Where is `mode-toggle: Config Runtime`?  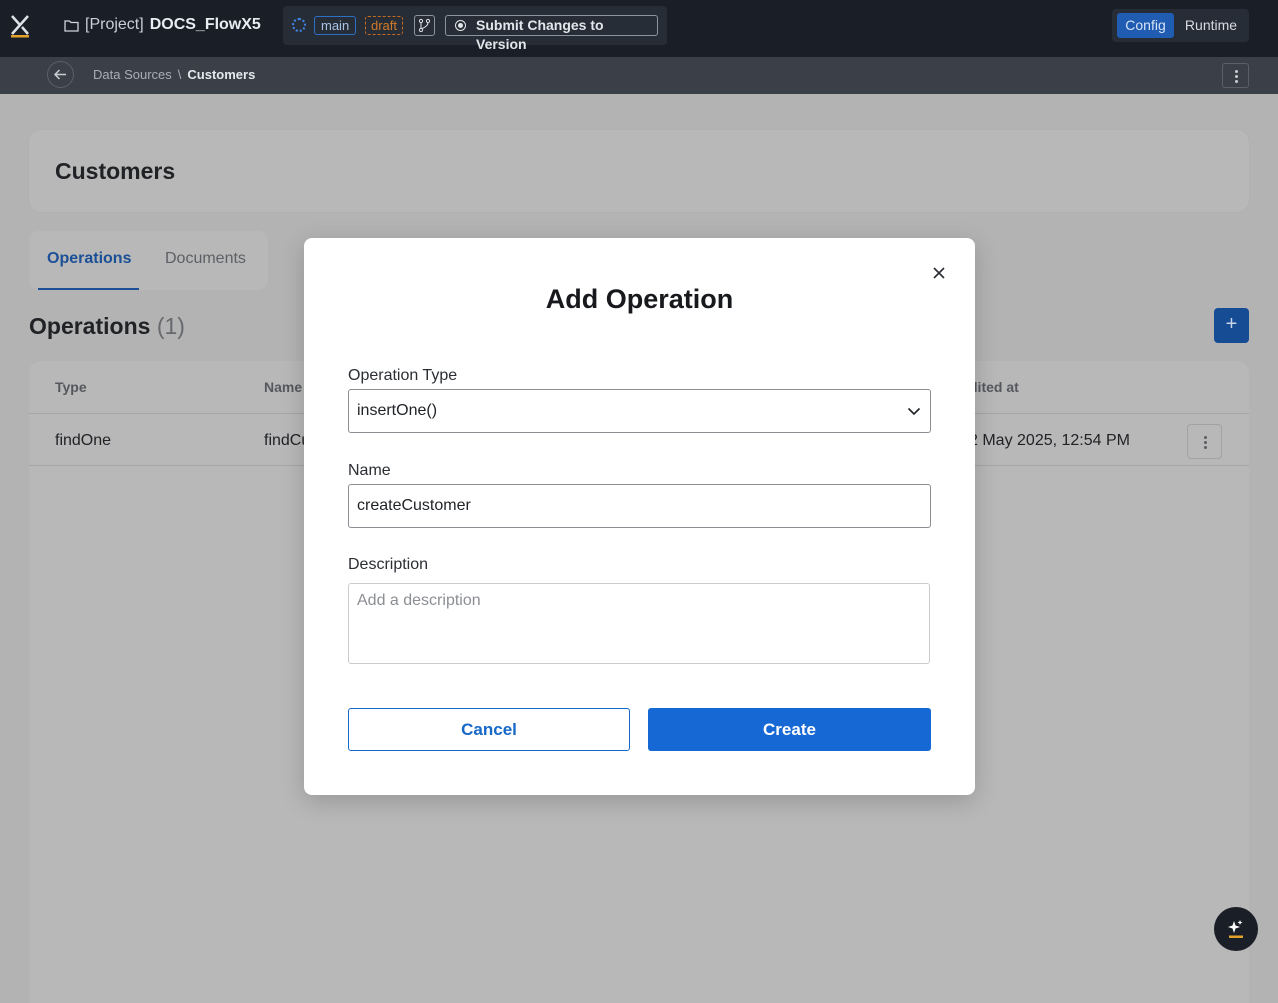 mode-toggle: Config Runtime is located at coordinates (1180, 25).